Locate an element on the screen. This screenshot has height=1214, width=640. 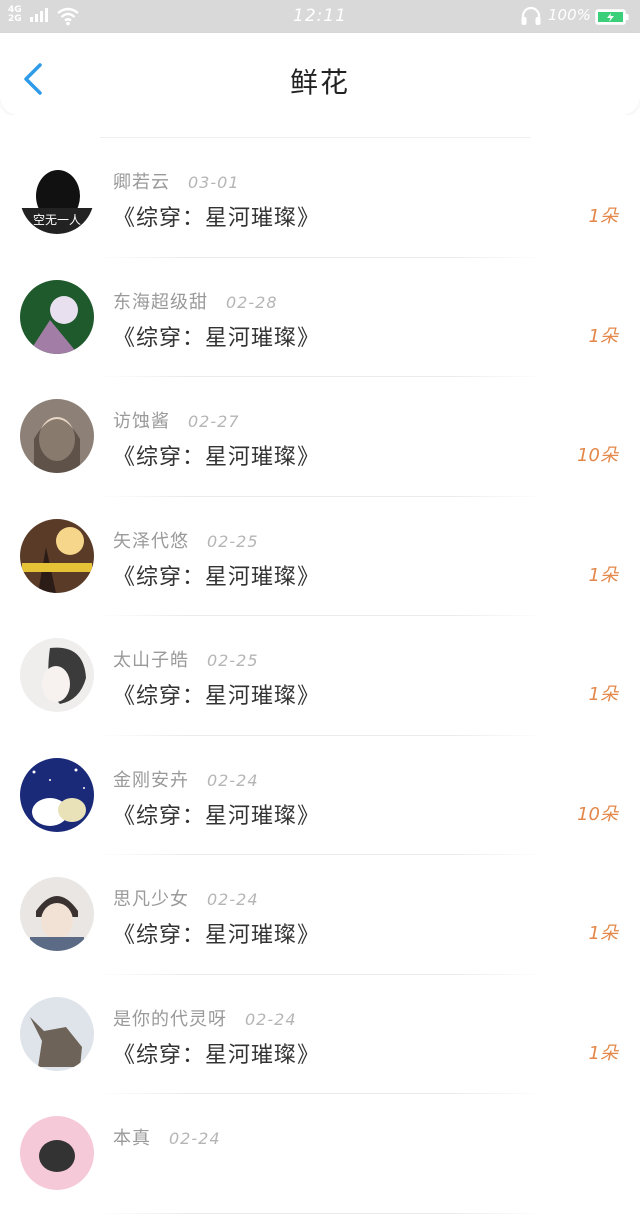
sender-name: 矢泽代悠 02-25 is located at coordinates (186, 540).